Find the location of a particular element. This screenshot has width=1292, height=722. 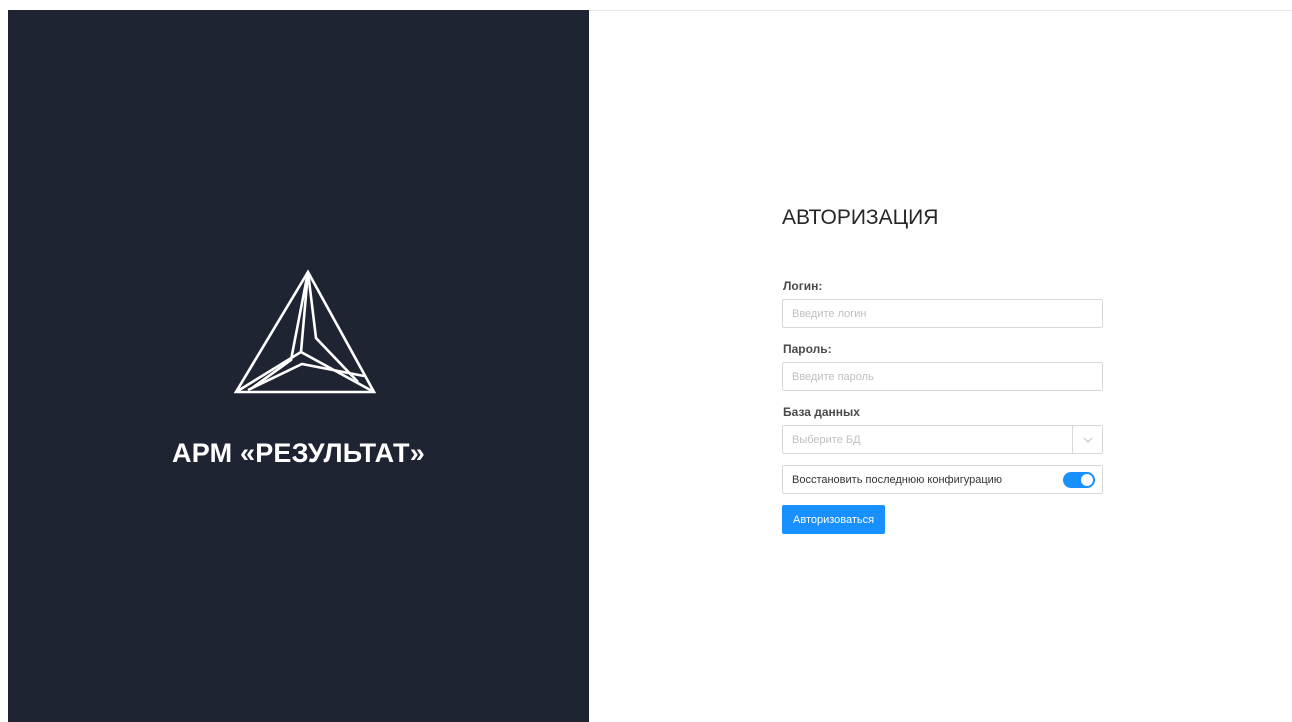

restore-config-toggle is located at coordinates (1079, 480).